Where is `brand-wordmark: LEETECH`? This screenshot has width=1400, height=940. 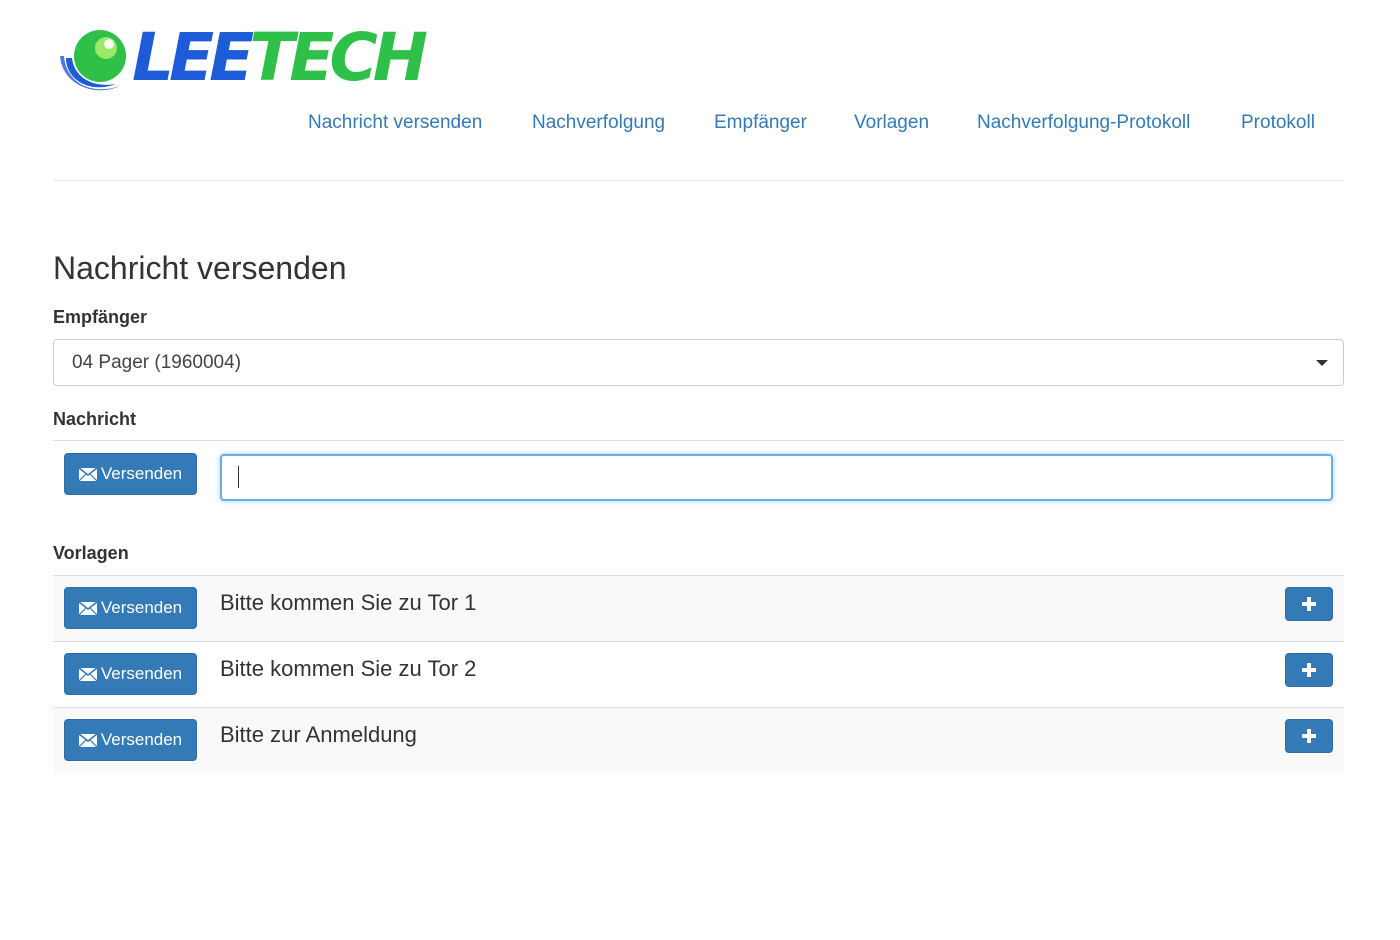
brand-wordmark: LEETECH is located at coordinates (280, 58).